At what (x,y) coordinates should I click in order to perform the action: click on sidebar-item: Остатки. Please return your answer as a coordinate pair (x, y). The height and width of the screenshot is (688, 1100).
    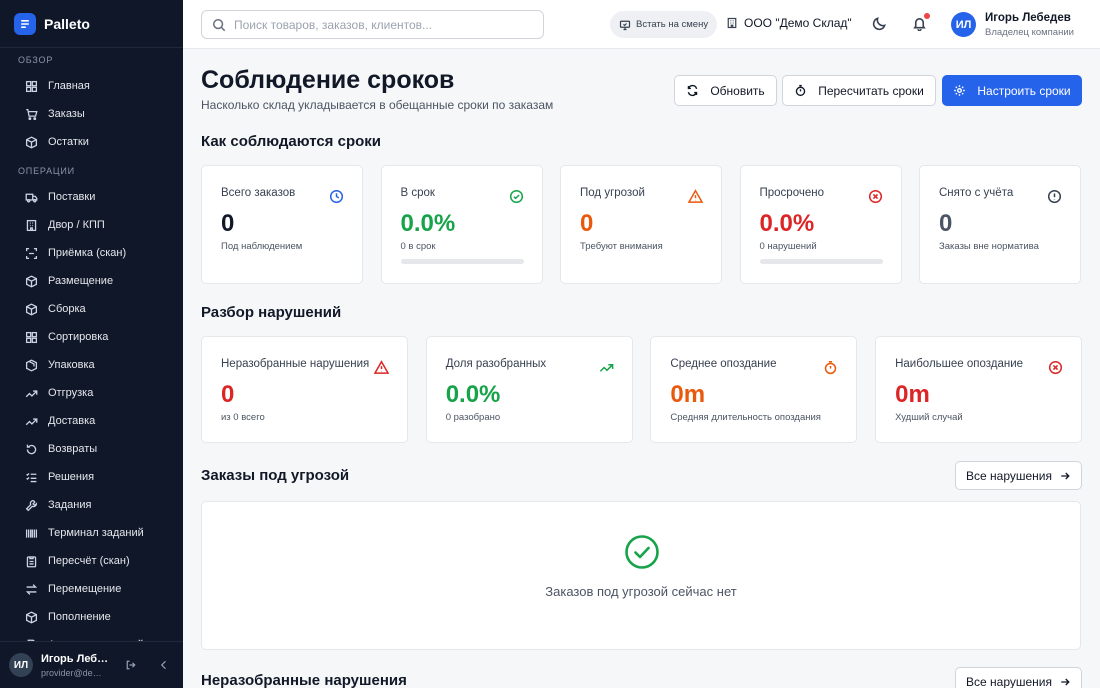
    Looking at the image, I should click on (91, 142).